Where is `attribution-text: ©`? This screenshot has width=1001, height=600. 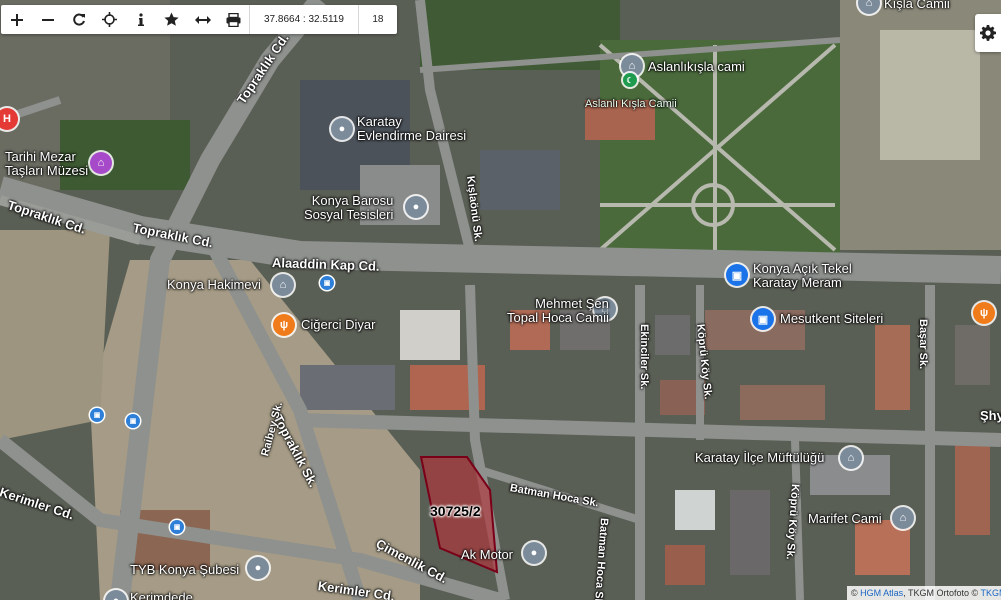 attribution-text: © is located at coordinates (856, 593).